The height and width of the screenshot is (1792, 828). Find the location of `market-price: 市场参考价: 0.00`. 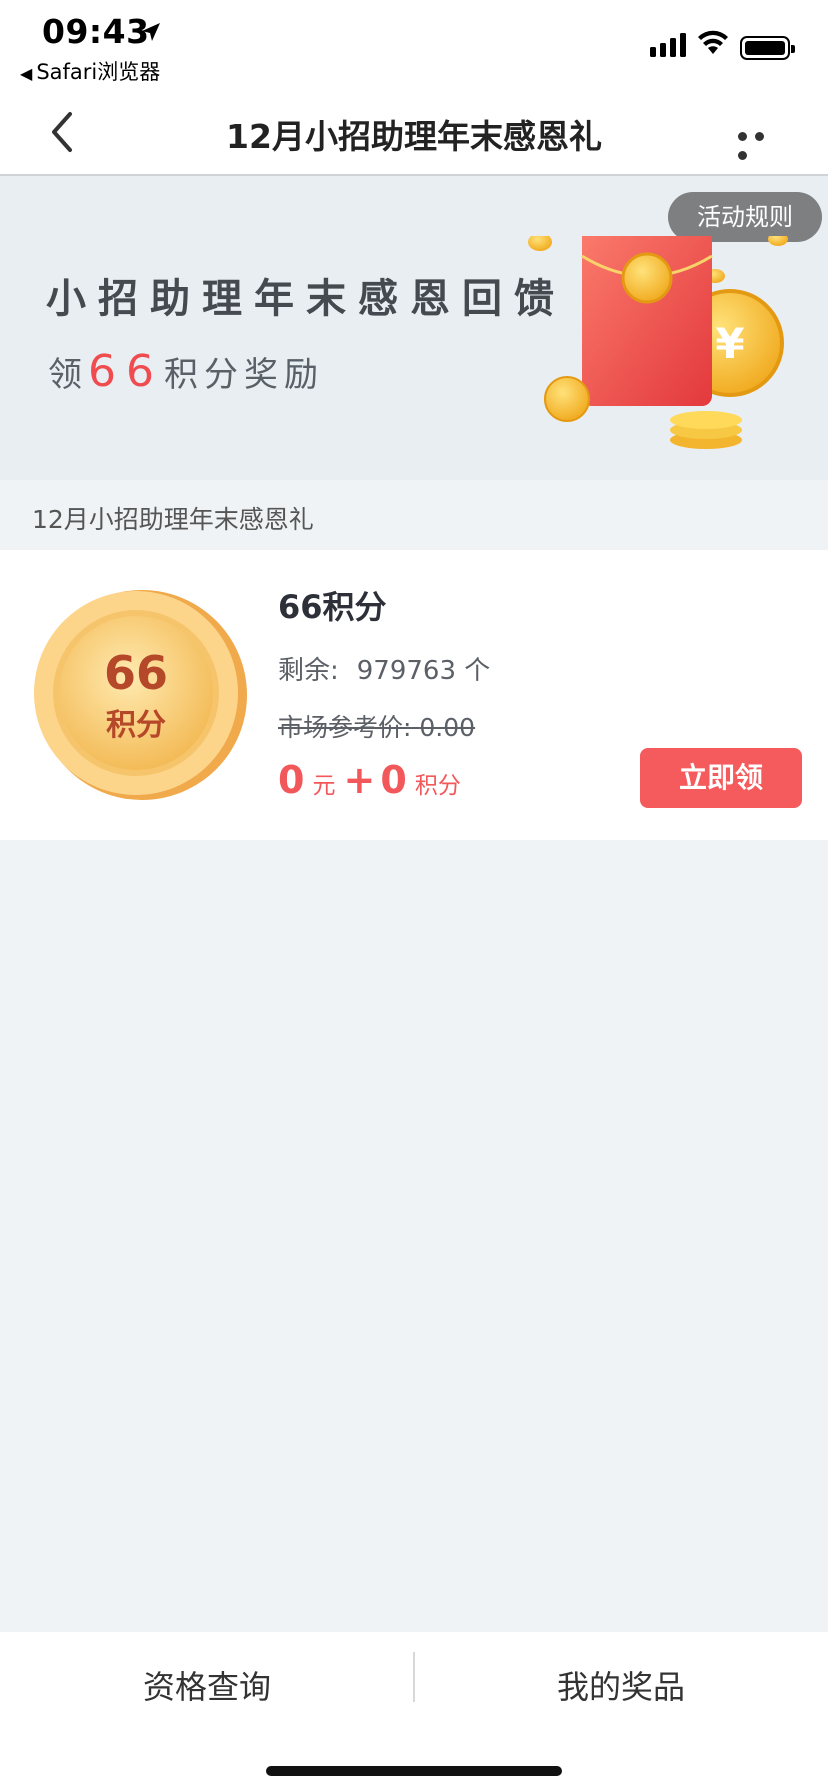

market-price: 市场参考价: 0.00 is located at coordinates (376, 726).